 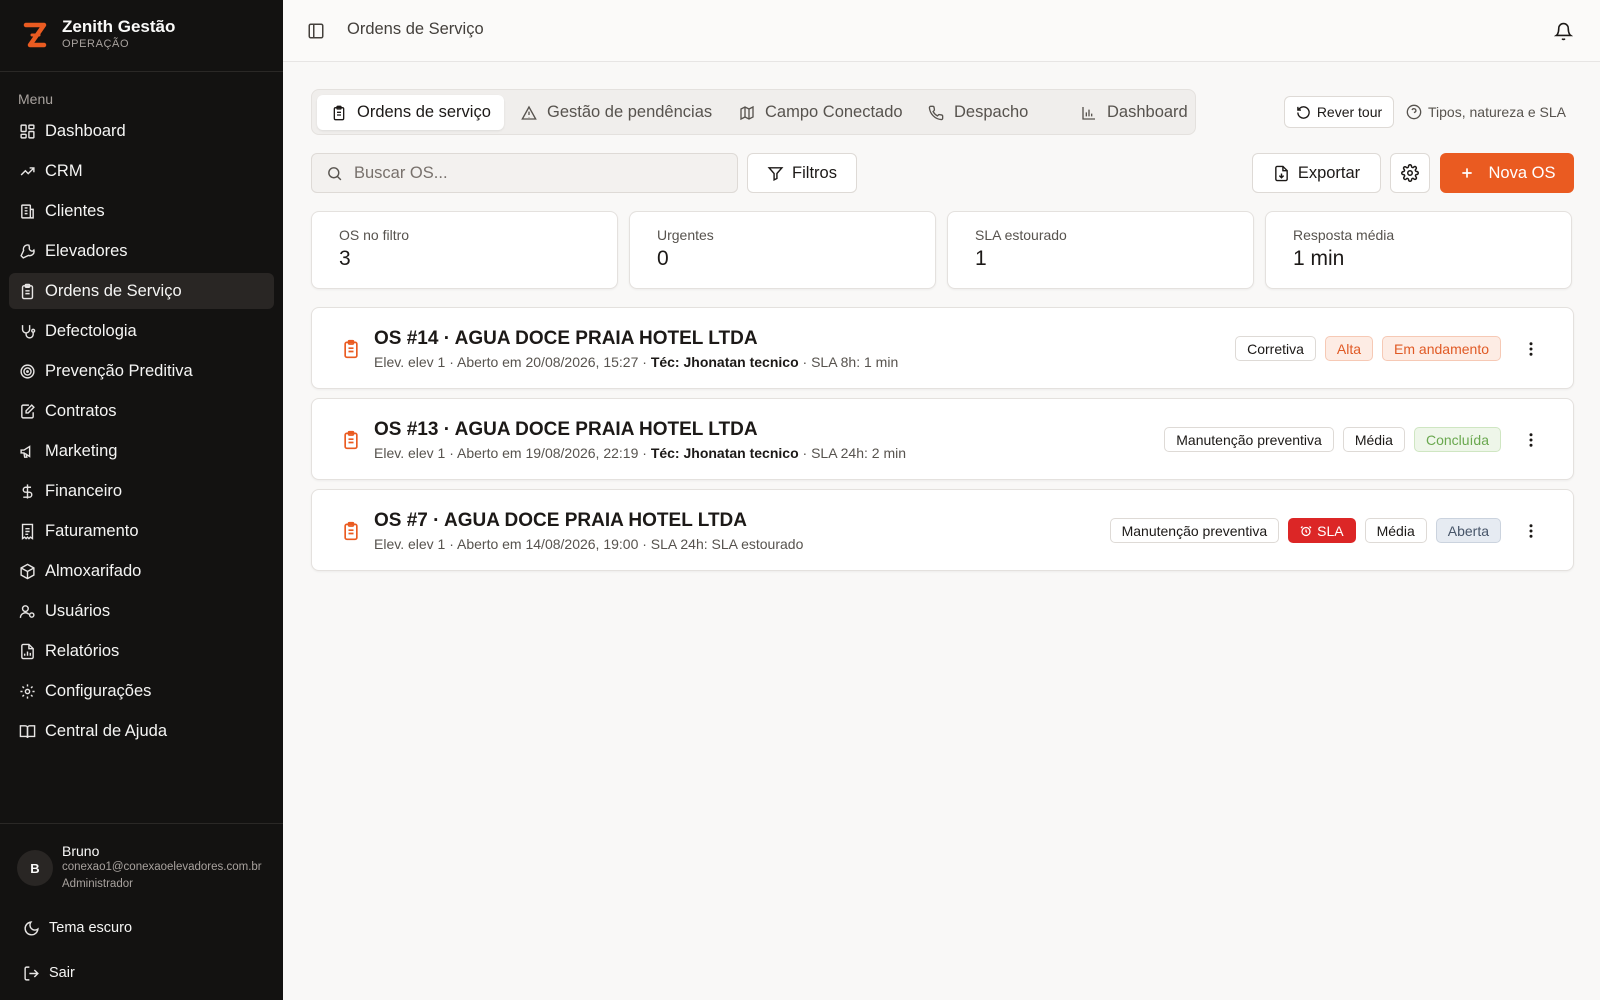 What do you see at coordinates (977, 112) in the screenshot?
I see `tab-despacho: Despacho` at bounding box center [977, 112].